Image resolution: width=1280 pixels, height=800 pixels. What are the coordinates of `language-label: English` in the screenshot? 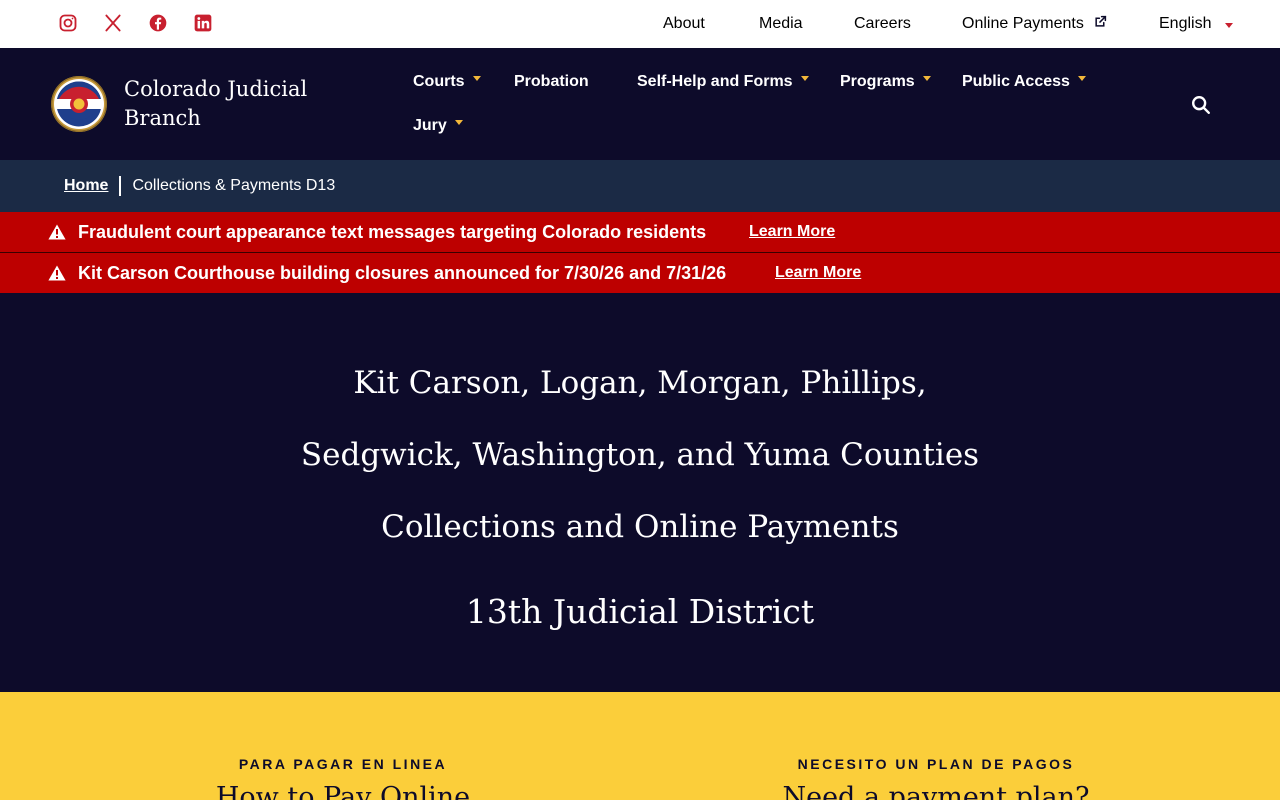 It's located at (1185, 23).